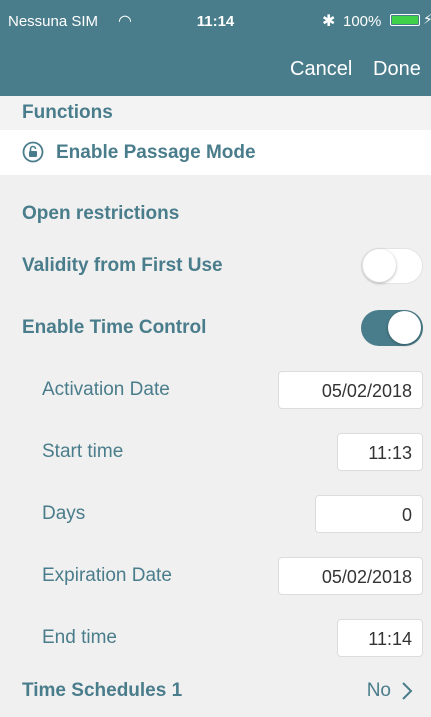 This screenshot has height=717, width=431. What do you see at coordinates (369, 514) in the screenshot?
I see `days-field: 0` at bounding box center [369, 514].